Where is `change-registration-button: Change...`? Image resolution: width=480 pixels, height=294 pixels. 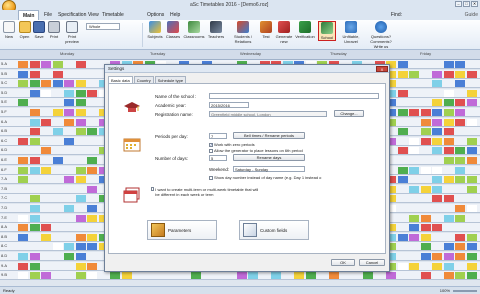
change-registration-button: Change... is located at coordinates (349, 113).